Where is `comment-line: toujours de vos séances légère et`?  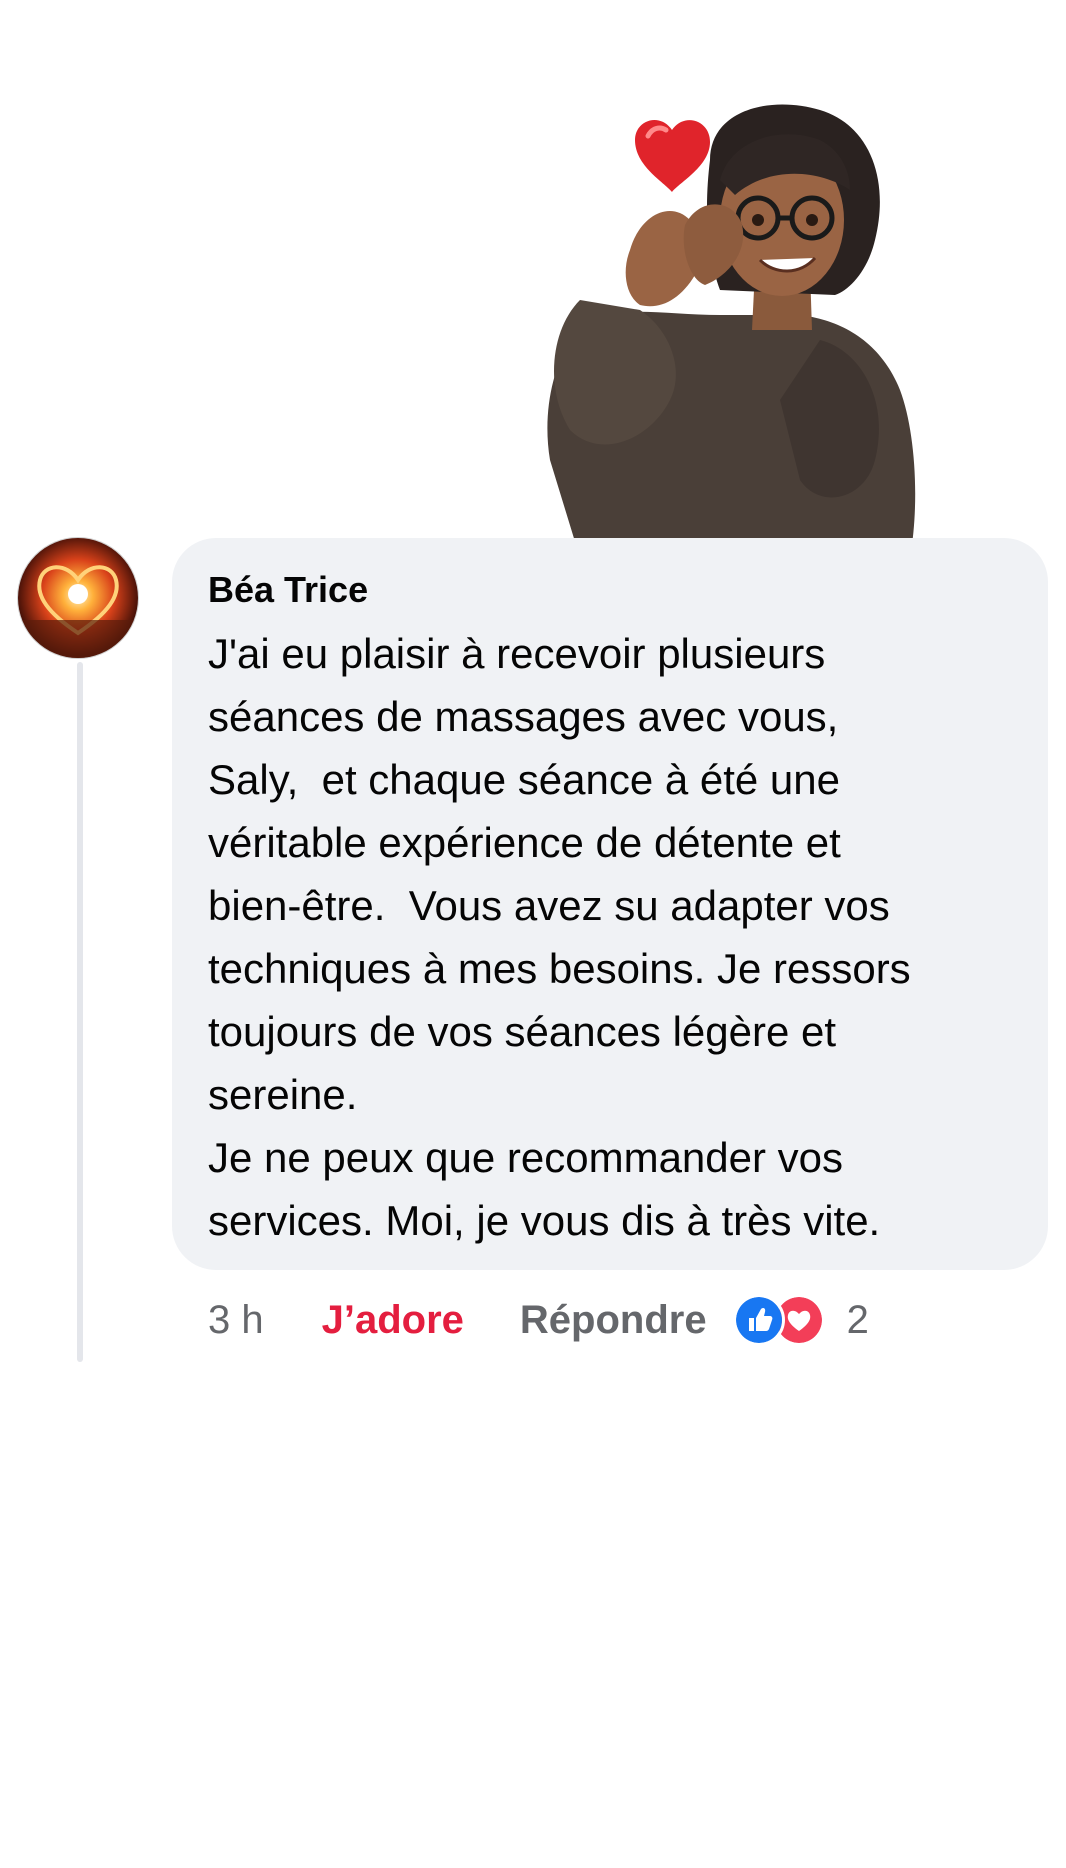
comment-line: toujours de vos séances légère et is located at coordinates (522, 1031).